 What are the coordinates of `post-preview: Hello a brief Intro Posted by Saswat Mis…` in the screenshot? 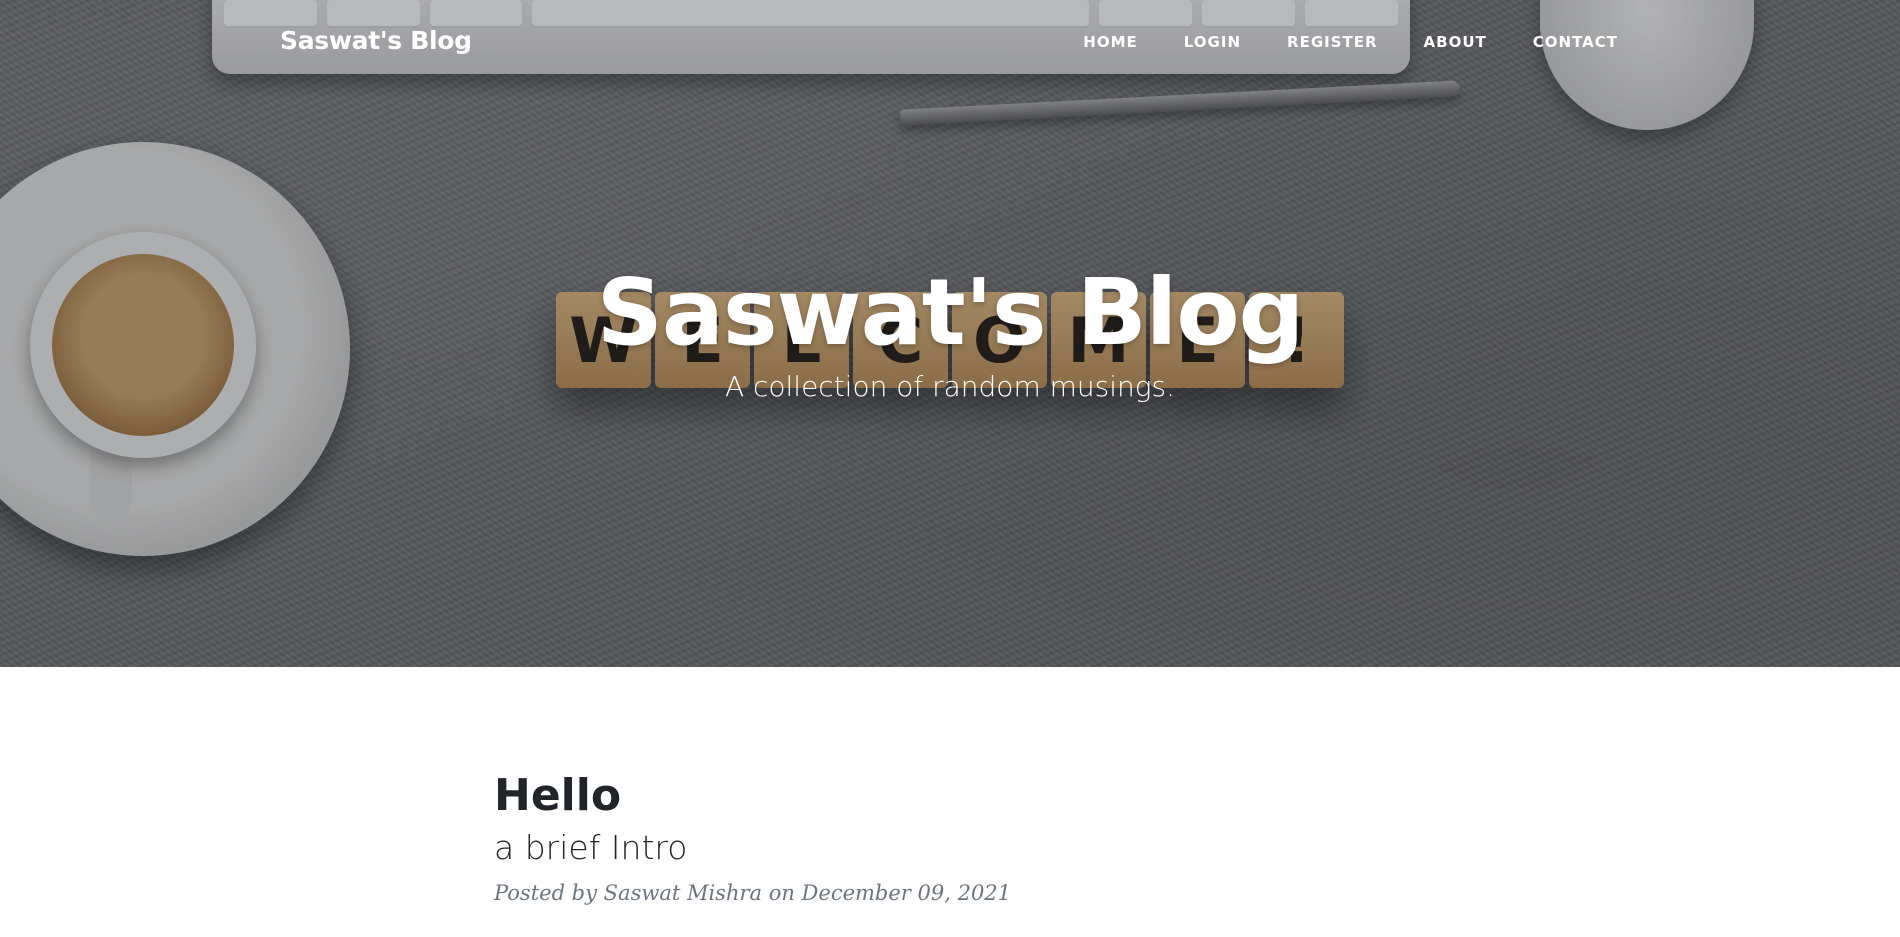 It's located at (944, 837).